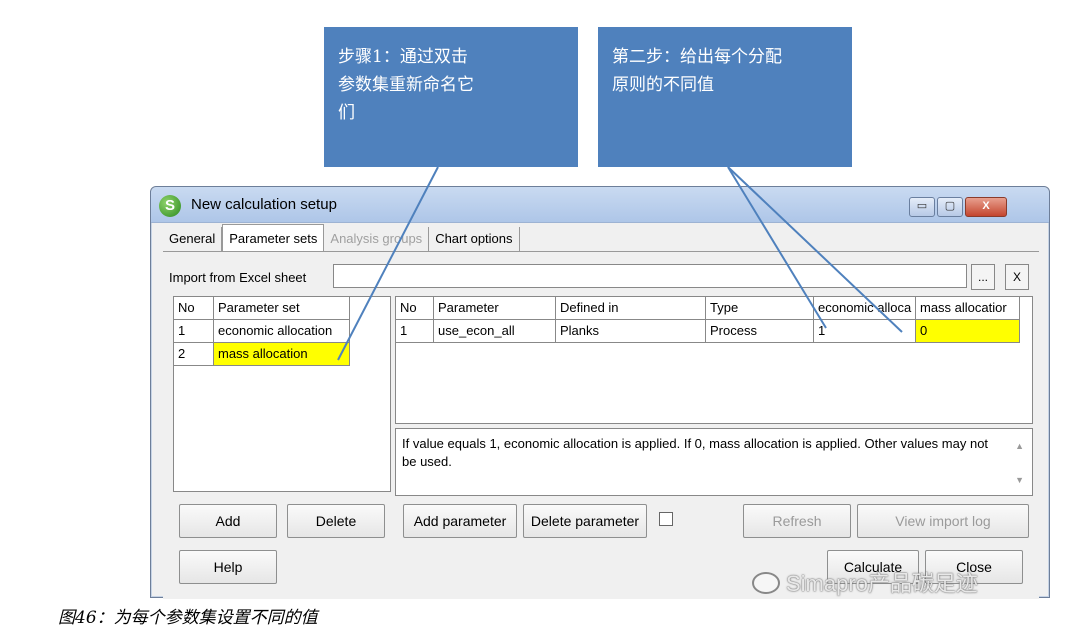 Image resolution: width=1080 pixels, height=633 pixels. I want to click on option-checkbox, so click(666, 519).